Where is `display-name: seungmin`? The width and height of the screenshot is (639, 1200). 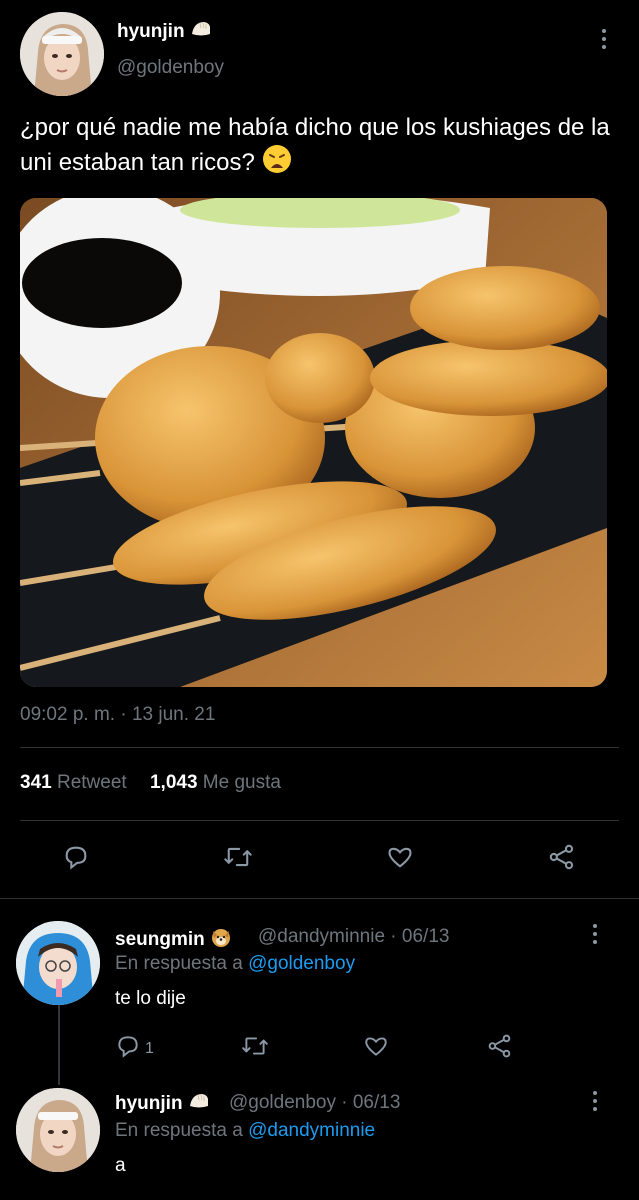
display-name: seungmin is located at coordinates (173, 940).